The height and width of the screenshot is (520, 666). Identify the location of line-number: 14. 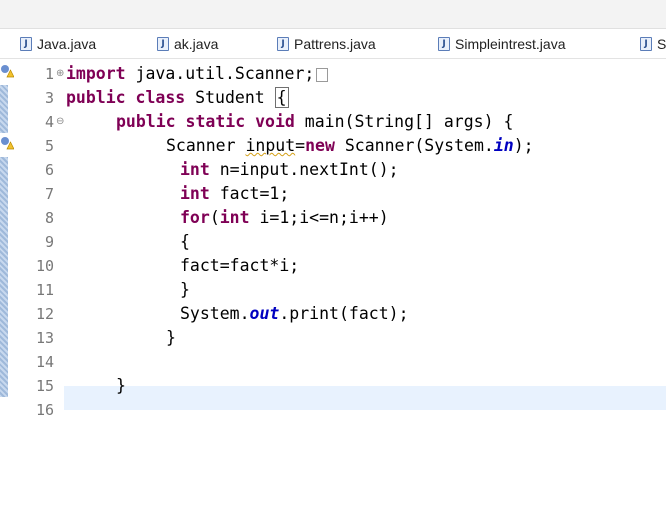
(44, 362).